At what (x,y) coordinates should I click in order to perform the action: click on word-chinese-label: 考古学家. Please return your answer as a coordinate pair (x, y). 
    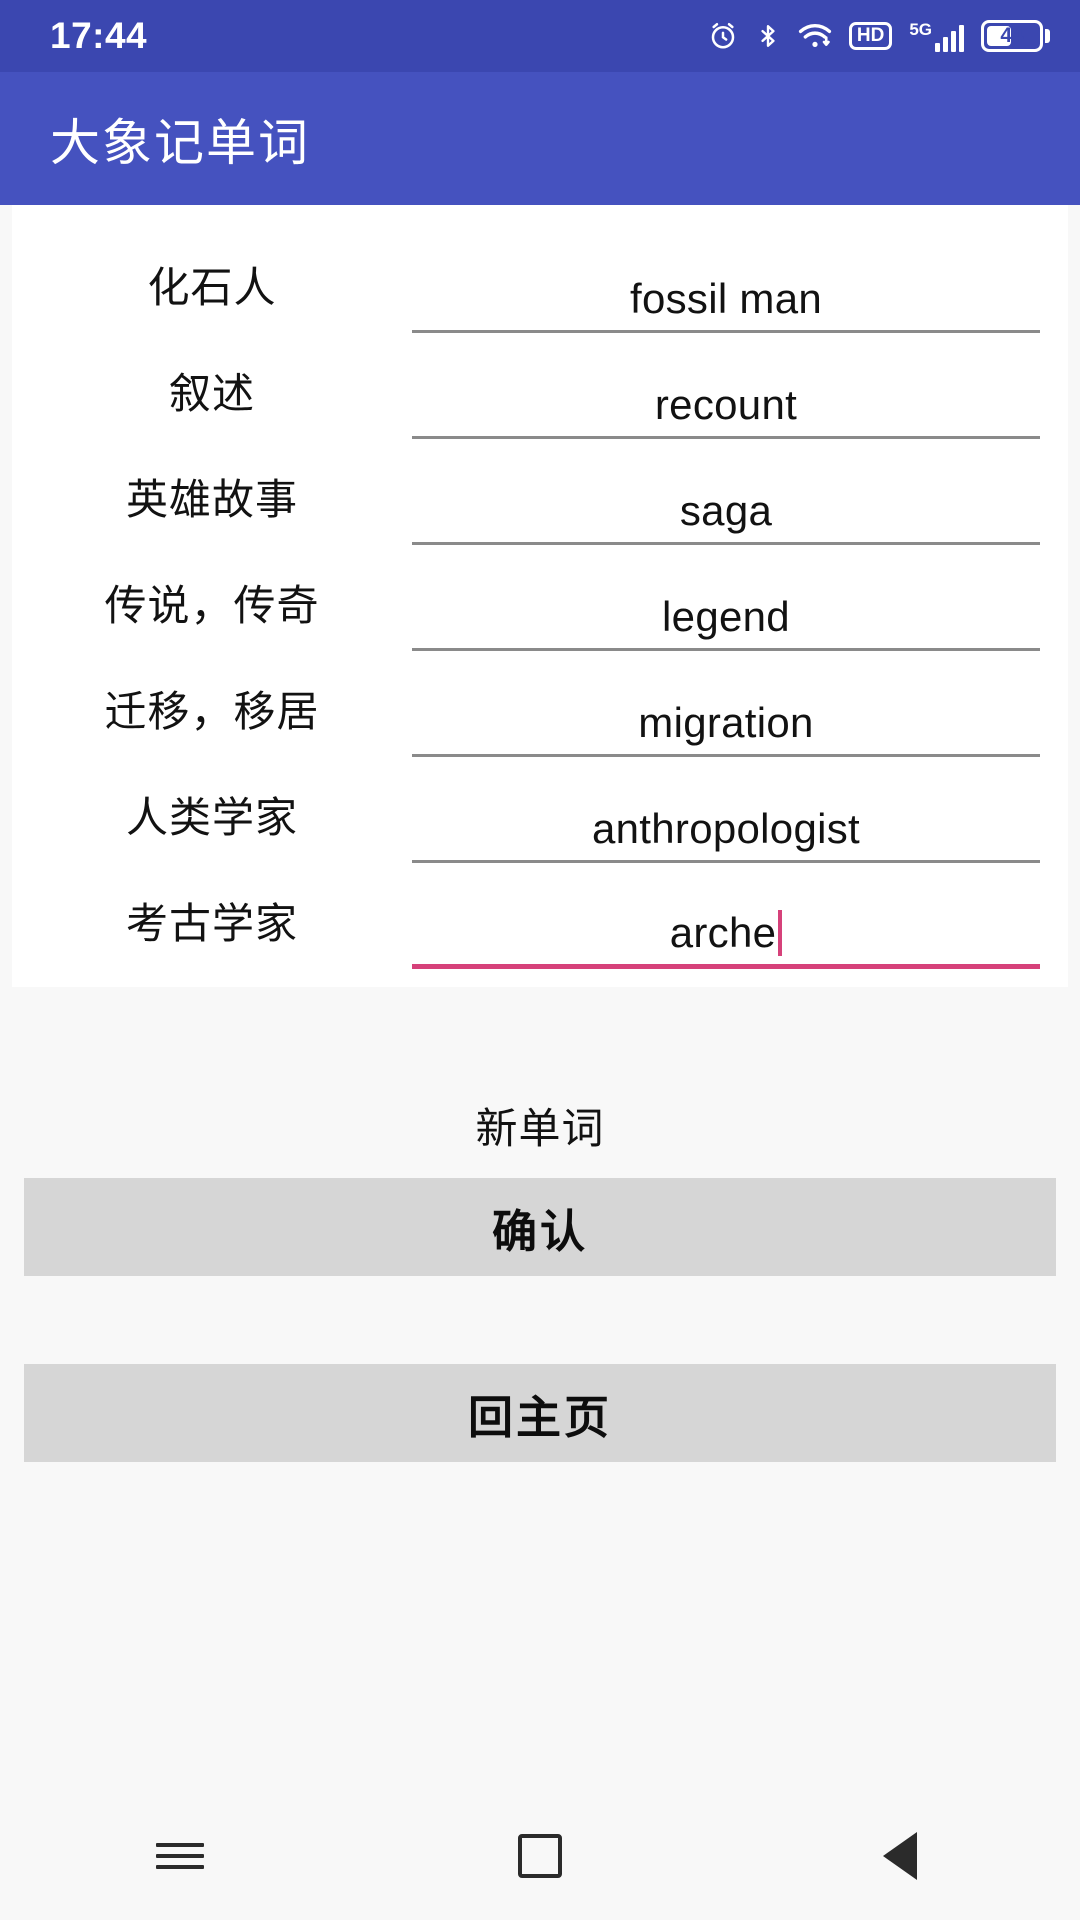
    Looking at the image, I should click on (211, 923).